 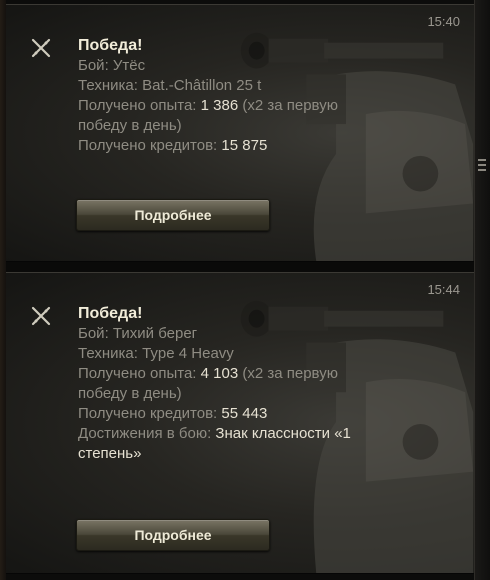 What do you see at coordinates (253, 334) in the screenshot?
I see `battle-map-line: Бой: Тихий берег` at bounding box center [253, 334].